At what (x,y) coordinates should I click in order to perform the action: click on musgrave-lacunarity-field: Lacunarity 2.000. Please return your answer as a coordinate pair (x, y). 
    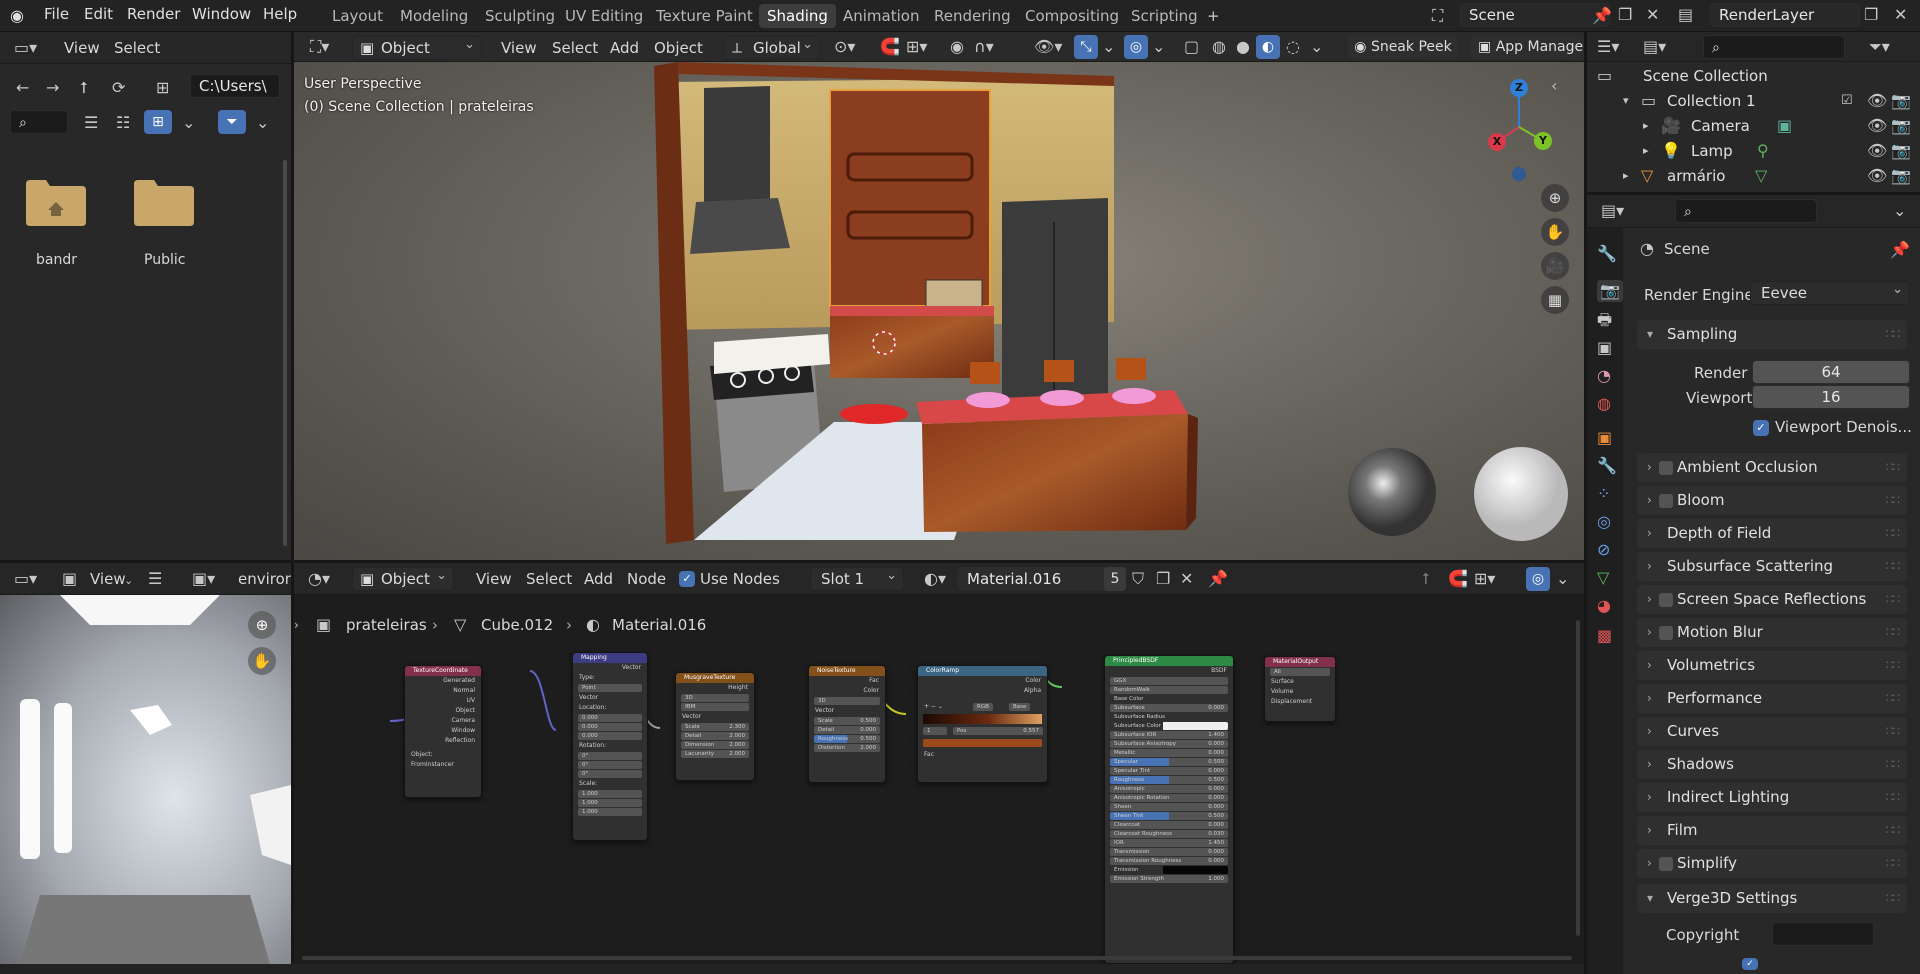
    Looking at the image, I should click on (715, 754).